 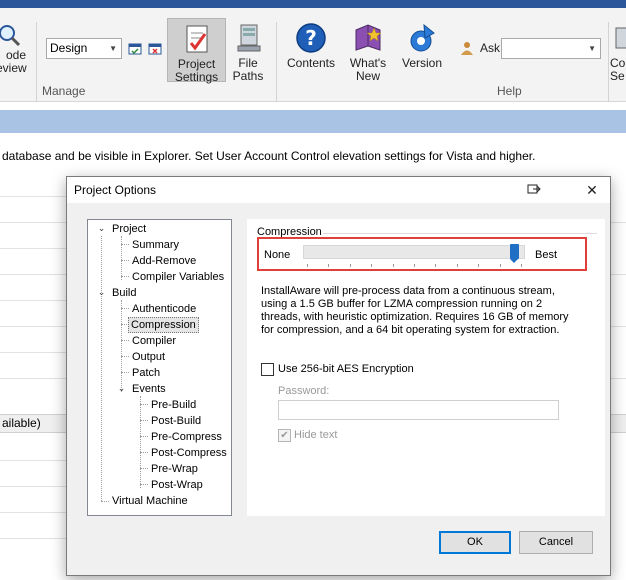 I want to click on tree-node-pre-compress: Pre-Compress, so click(x=186, y=437).